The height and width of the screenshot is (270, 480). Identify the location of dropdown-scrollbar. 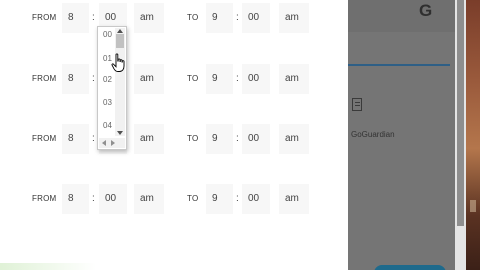
(120, 82).